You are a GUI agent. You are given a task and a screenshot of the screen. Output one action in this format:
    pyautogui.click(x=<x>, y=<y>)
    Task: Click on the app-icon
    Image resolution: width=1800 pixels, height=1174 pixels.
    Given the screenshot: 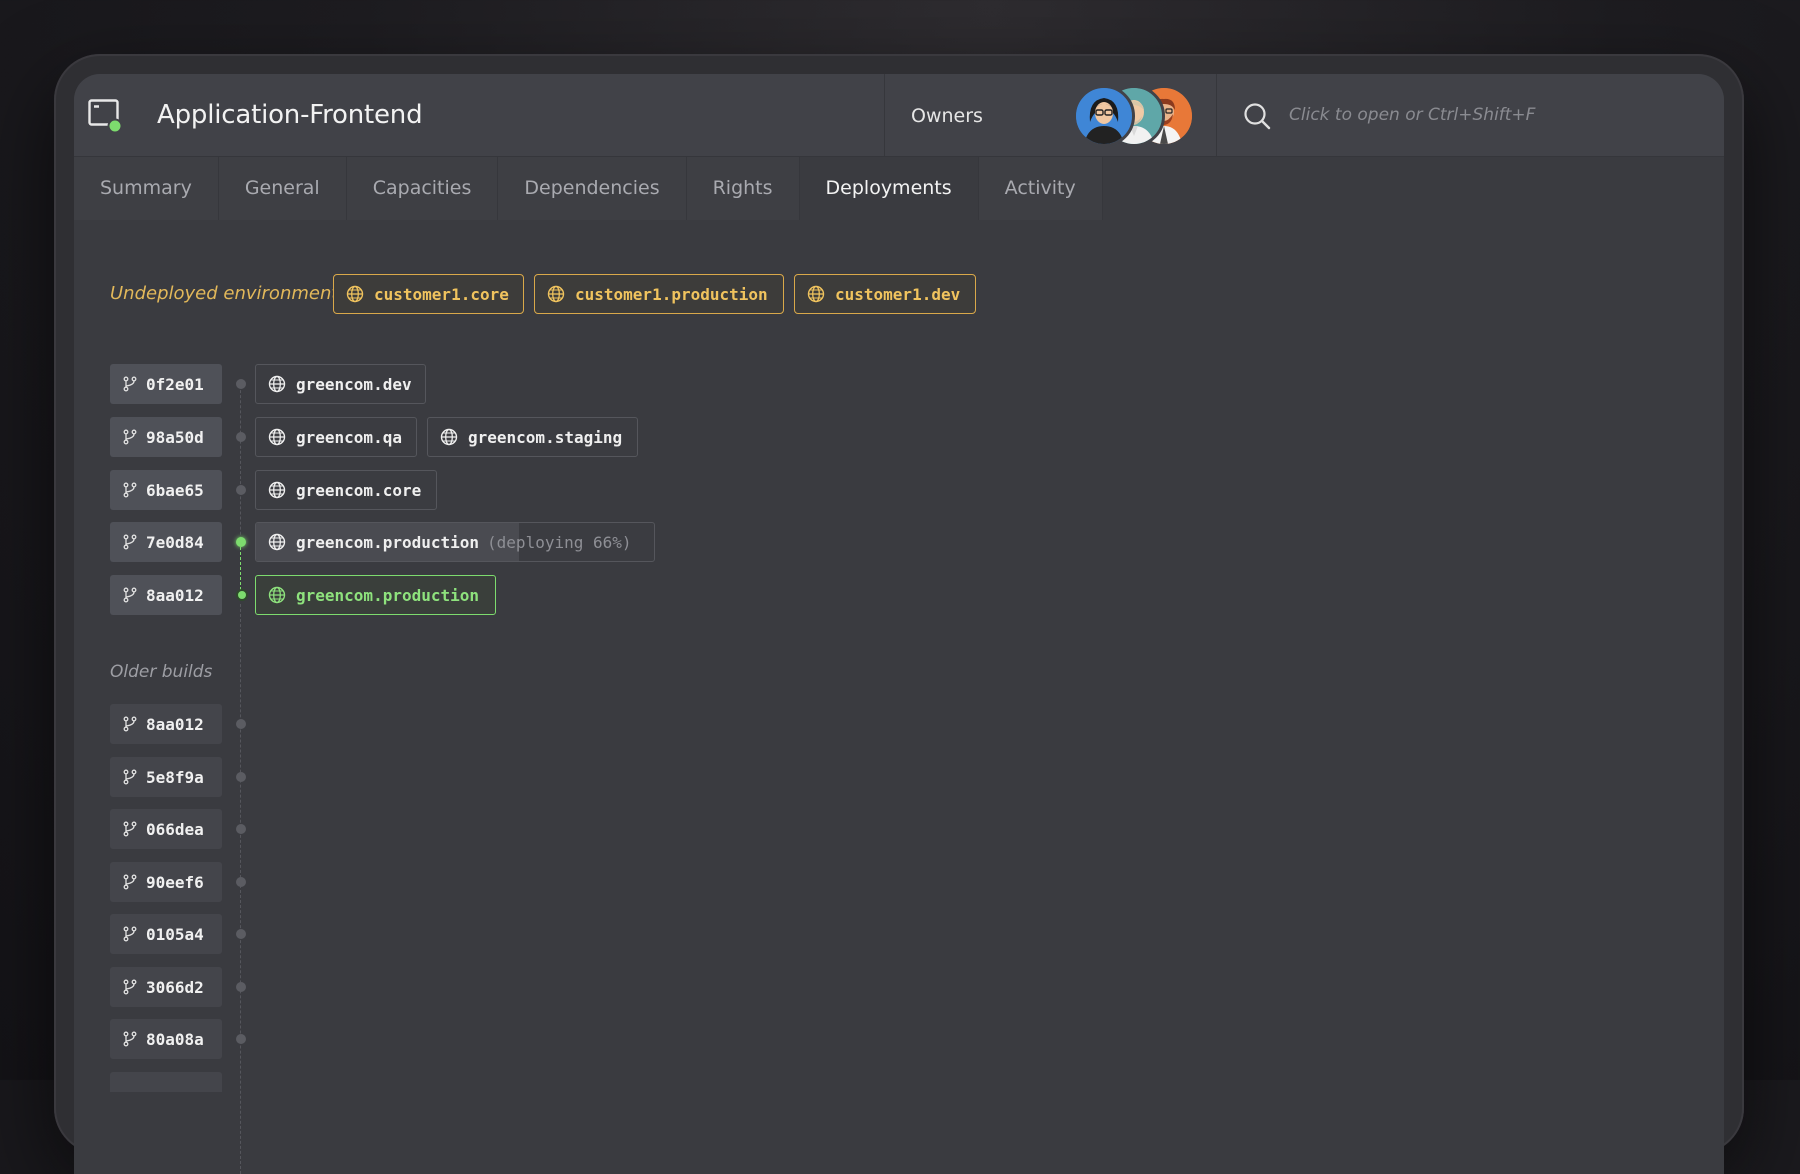 What is the action you would take?
    pyautogui.click(x=105, y=116)
    